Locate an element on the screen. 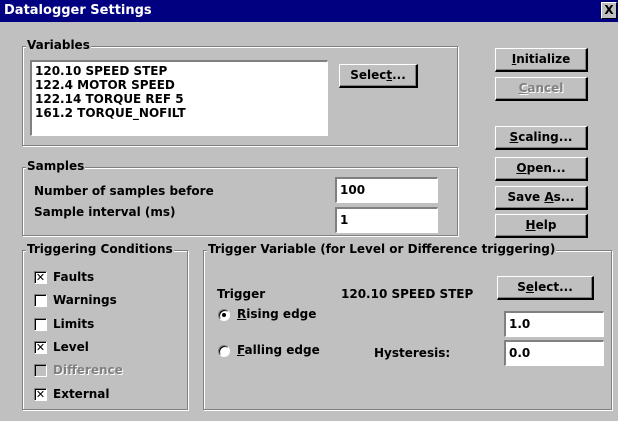 The width and height of the screenshot is (618, 421). external-checkbox: ✕ is located at coordinates (40, 394).